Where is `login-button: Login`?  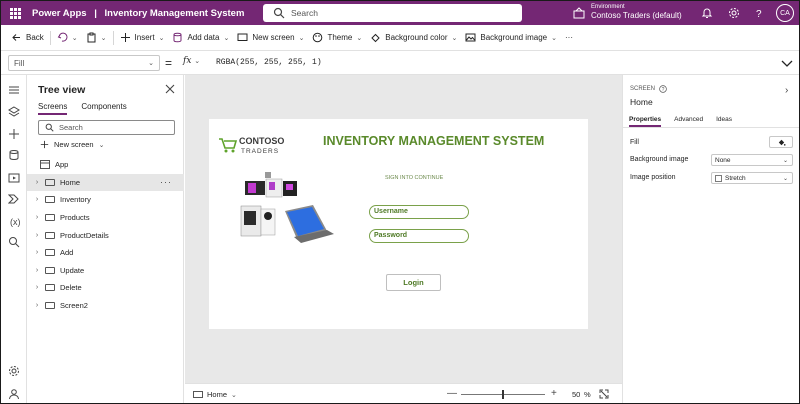 login-button: Login is located at coordinates (413, 282).